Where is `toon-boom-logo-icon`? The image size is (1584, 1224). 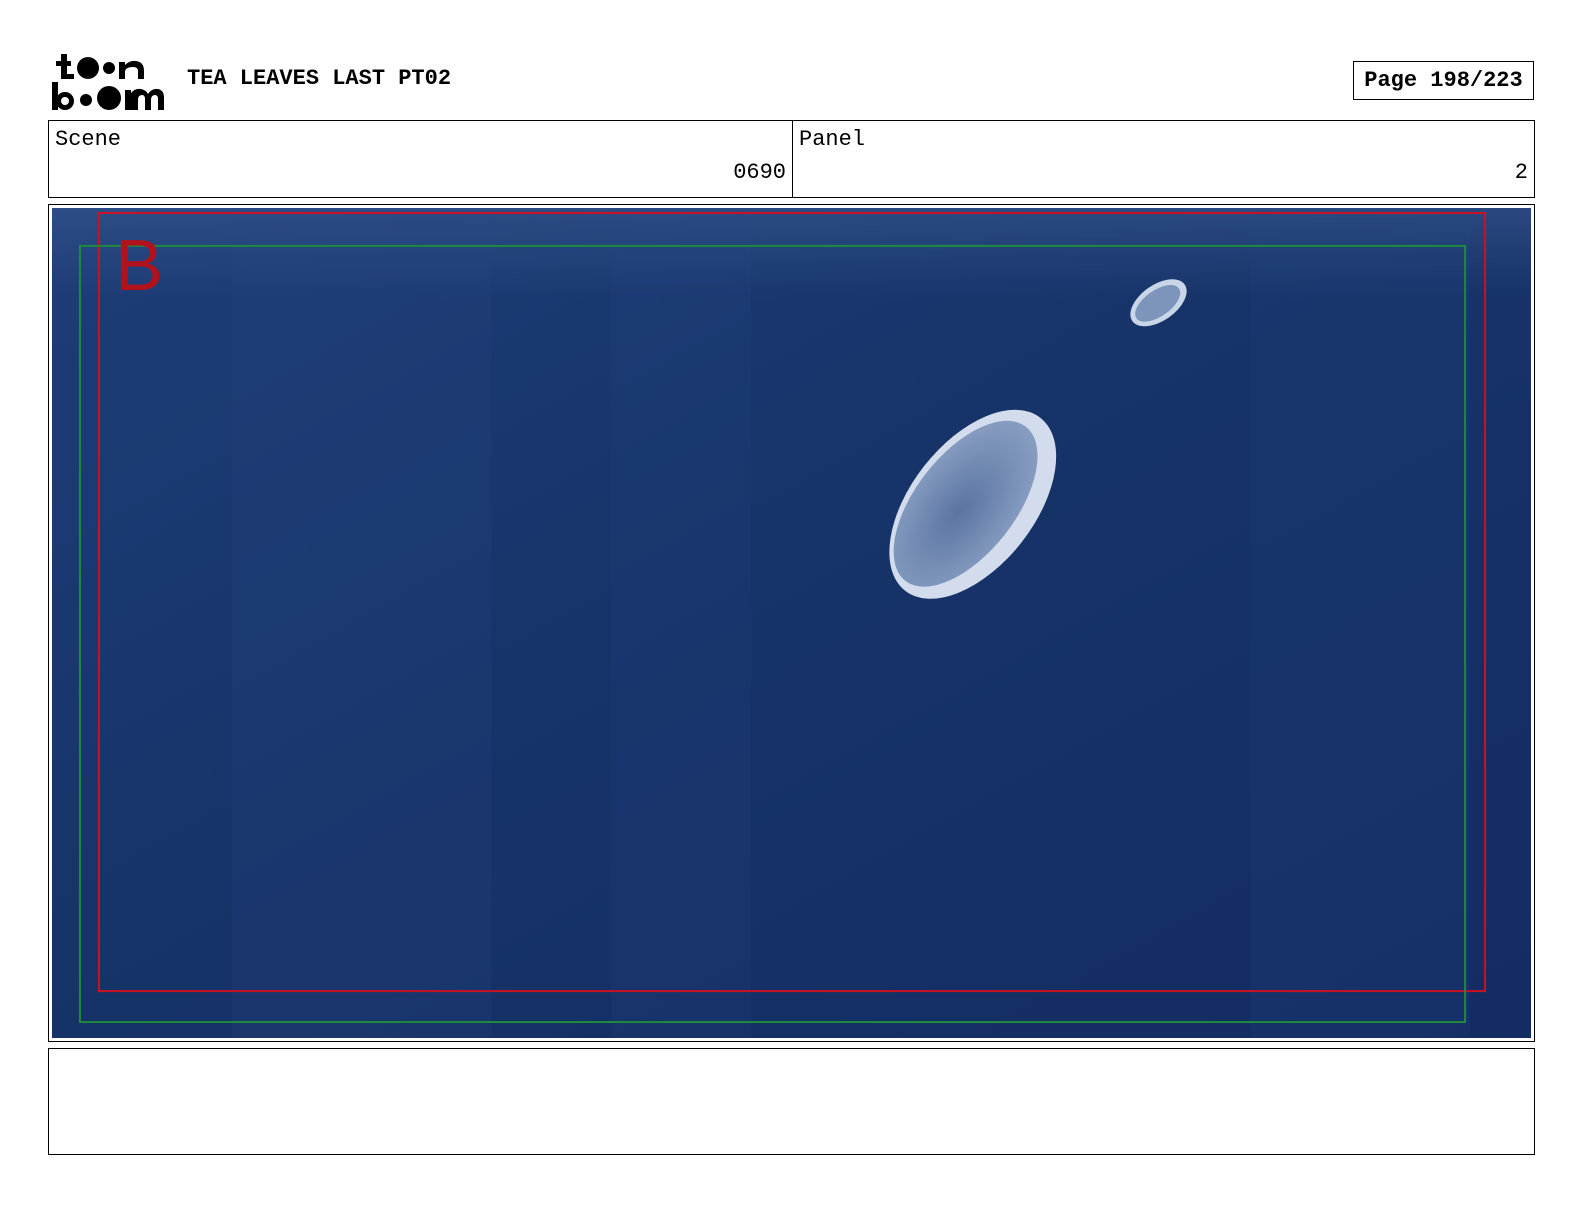 toon-boom-logo-icon is located at coordinates (108, 82).